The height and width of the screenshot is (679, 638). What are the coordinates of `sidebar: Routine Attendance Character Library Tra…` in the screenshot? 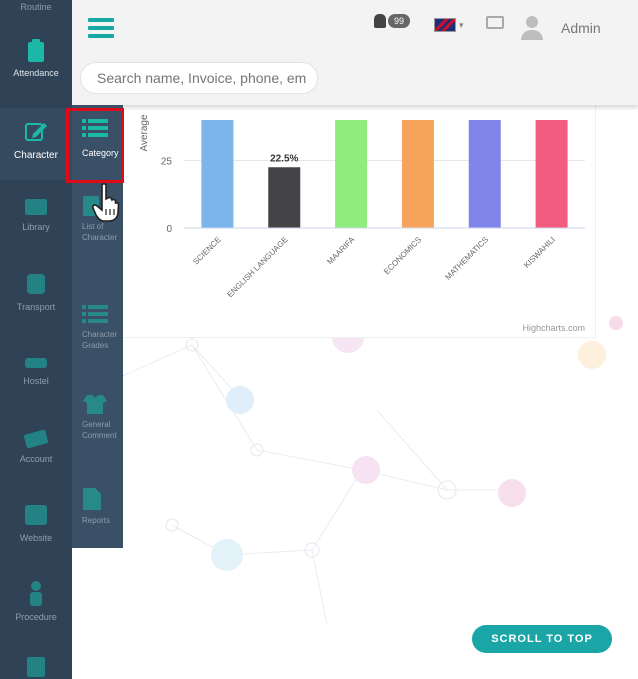 It's located at (36, 339).